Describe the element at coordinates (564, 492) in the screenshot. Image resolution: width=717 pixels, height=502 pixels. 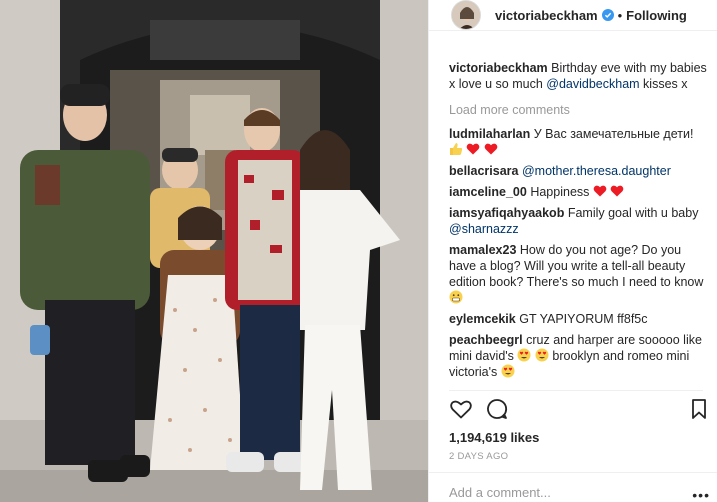
I see `add-comment-input` at that location.